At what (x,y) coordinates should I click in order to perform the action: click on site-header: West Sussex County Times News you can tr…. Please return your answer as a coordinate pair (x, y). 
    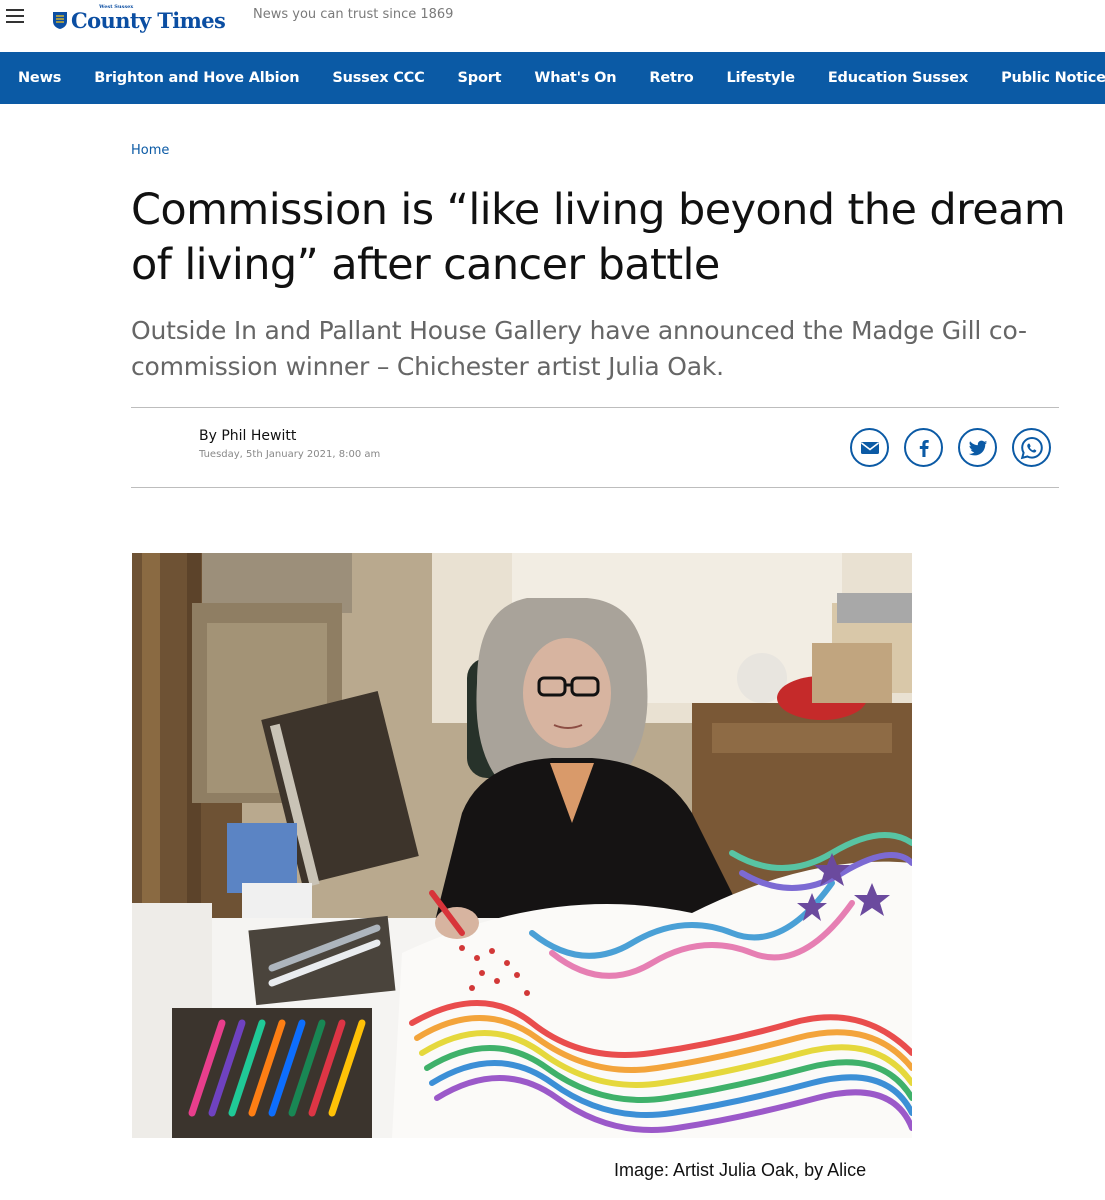
    Looking at the image, I should click on (552, 26).